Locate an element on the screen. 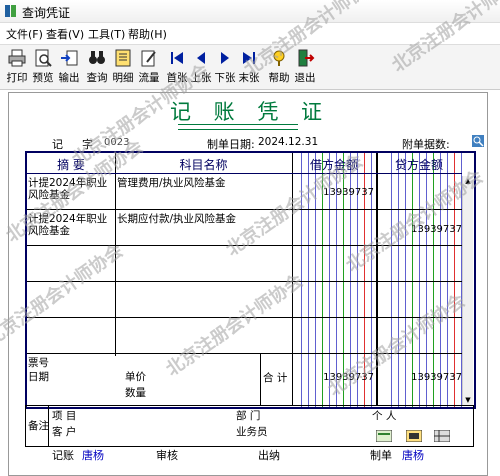 This screenshot has height=476, width=500. unit-price-label: 单价 is located at coordinates (135, 377).